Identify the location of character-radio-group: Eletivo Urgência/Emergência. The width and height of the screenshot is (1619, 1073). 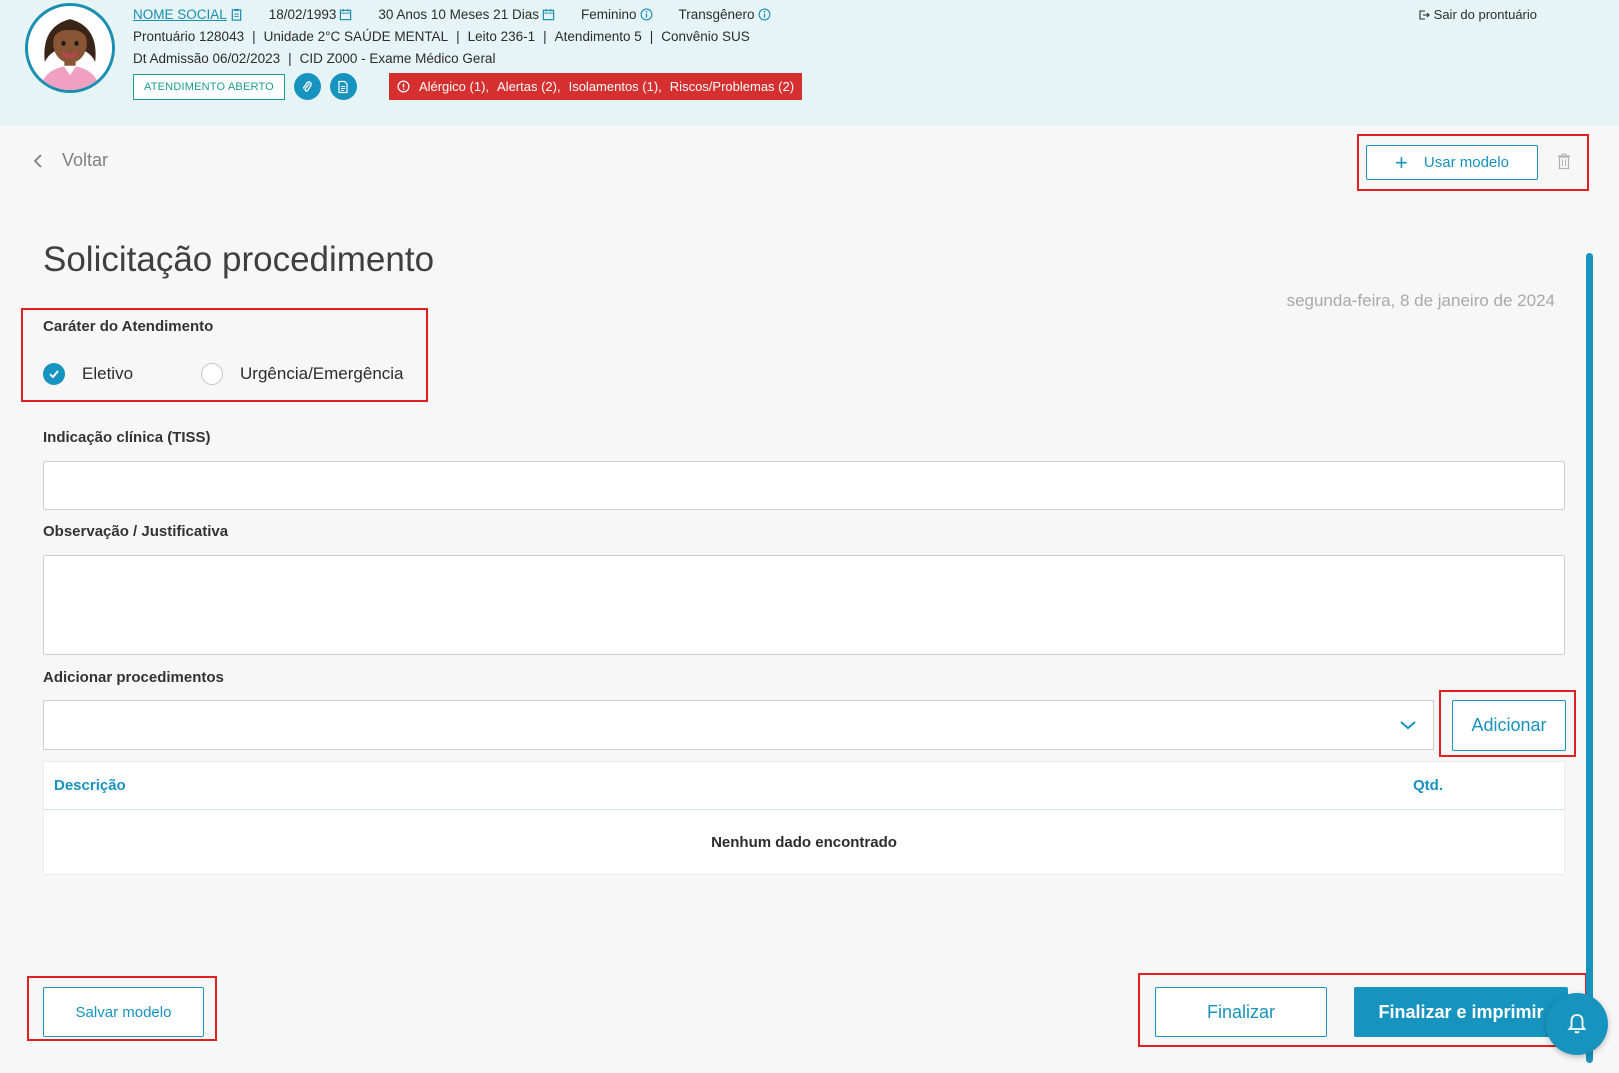
(257, 374).